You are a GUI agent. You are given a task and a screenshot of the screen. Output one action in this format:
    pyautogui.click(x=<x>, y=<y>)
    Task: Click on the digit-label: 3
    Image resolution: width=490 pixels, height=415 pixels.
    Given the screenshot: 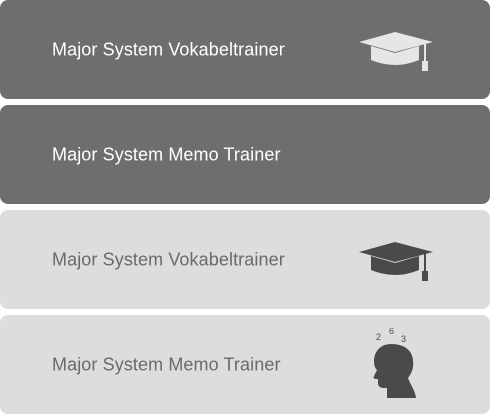 What is the action you would take?
    pyautogui.click(x=403, y=339)
    